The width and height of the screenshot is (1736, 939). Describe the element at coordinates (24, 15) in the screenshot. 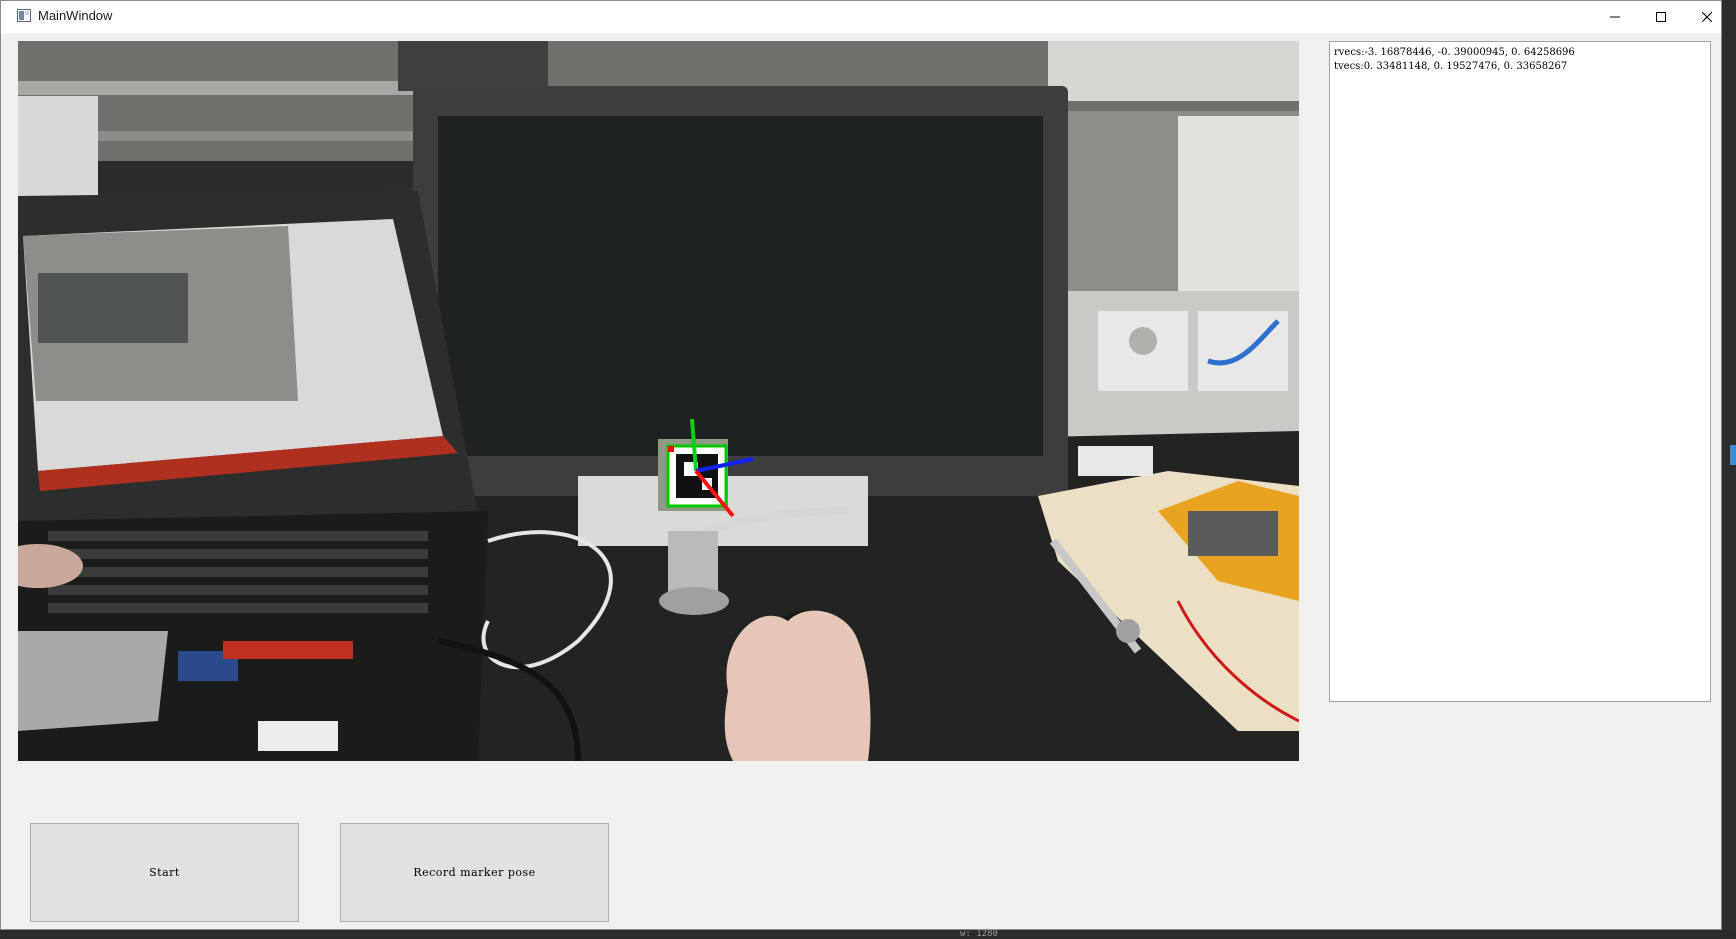

I see `window-app-icon` at that location.